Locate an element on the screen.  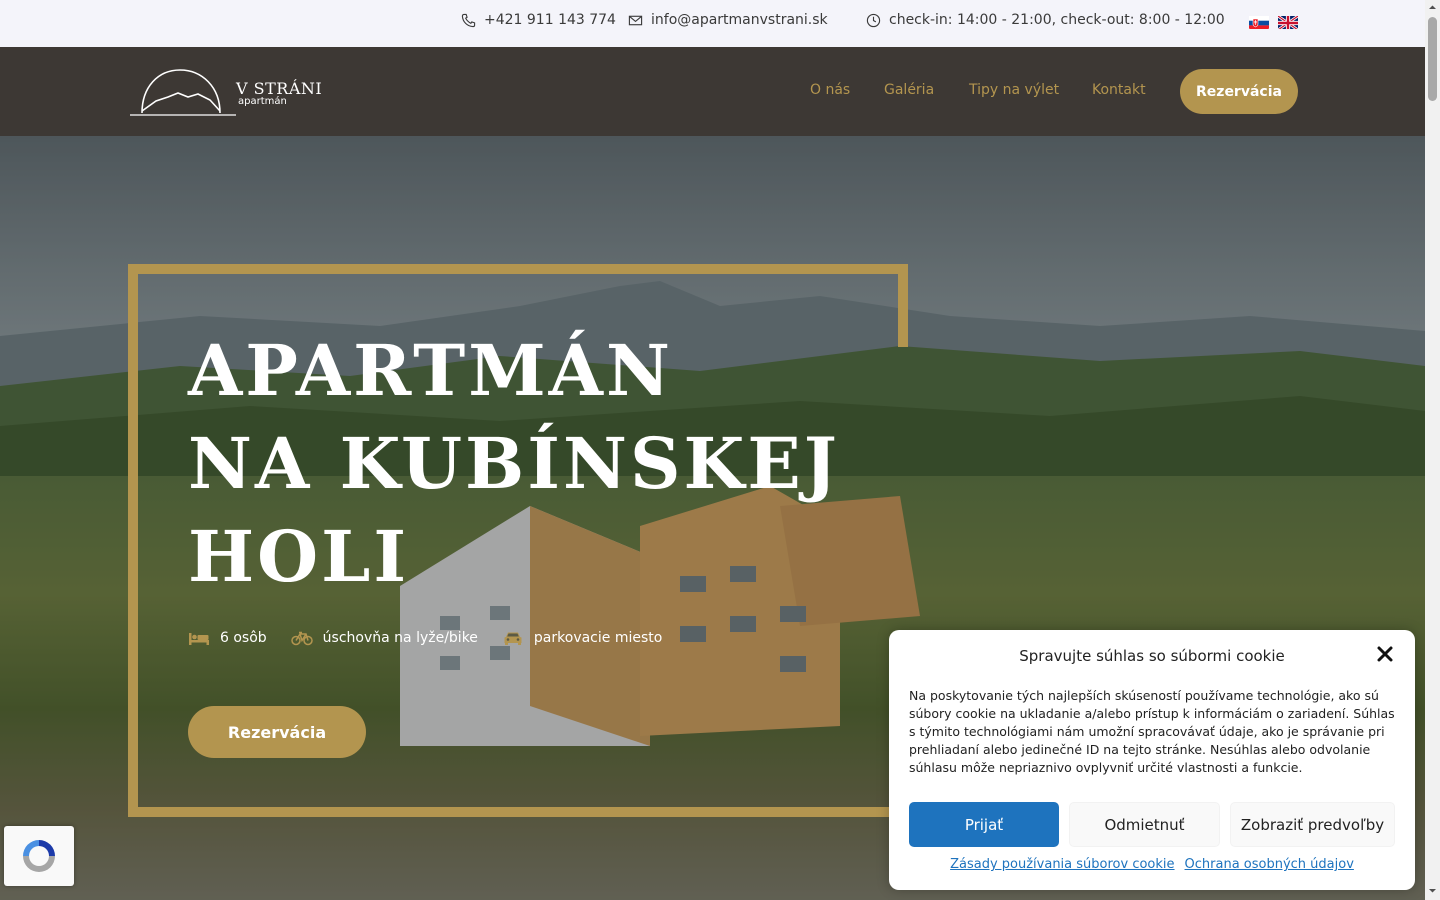
gb-flag-icon is located at coordinates (1288, 22).